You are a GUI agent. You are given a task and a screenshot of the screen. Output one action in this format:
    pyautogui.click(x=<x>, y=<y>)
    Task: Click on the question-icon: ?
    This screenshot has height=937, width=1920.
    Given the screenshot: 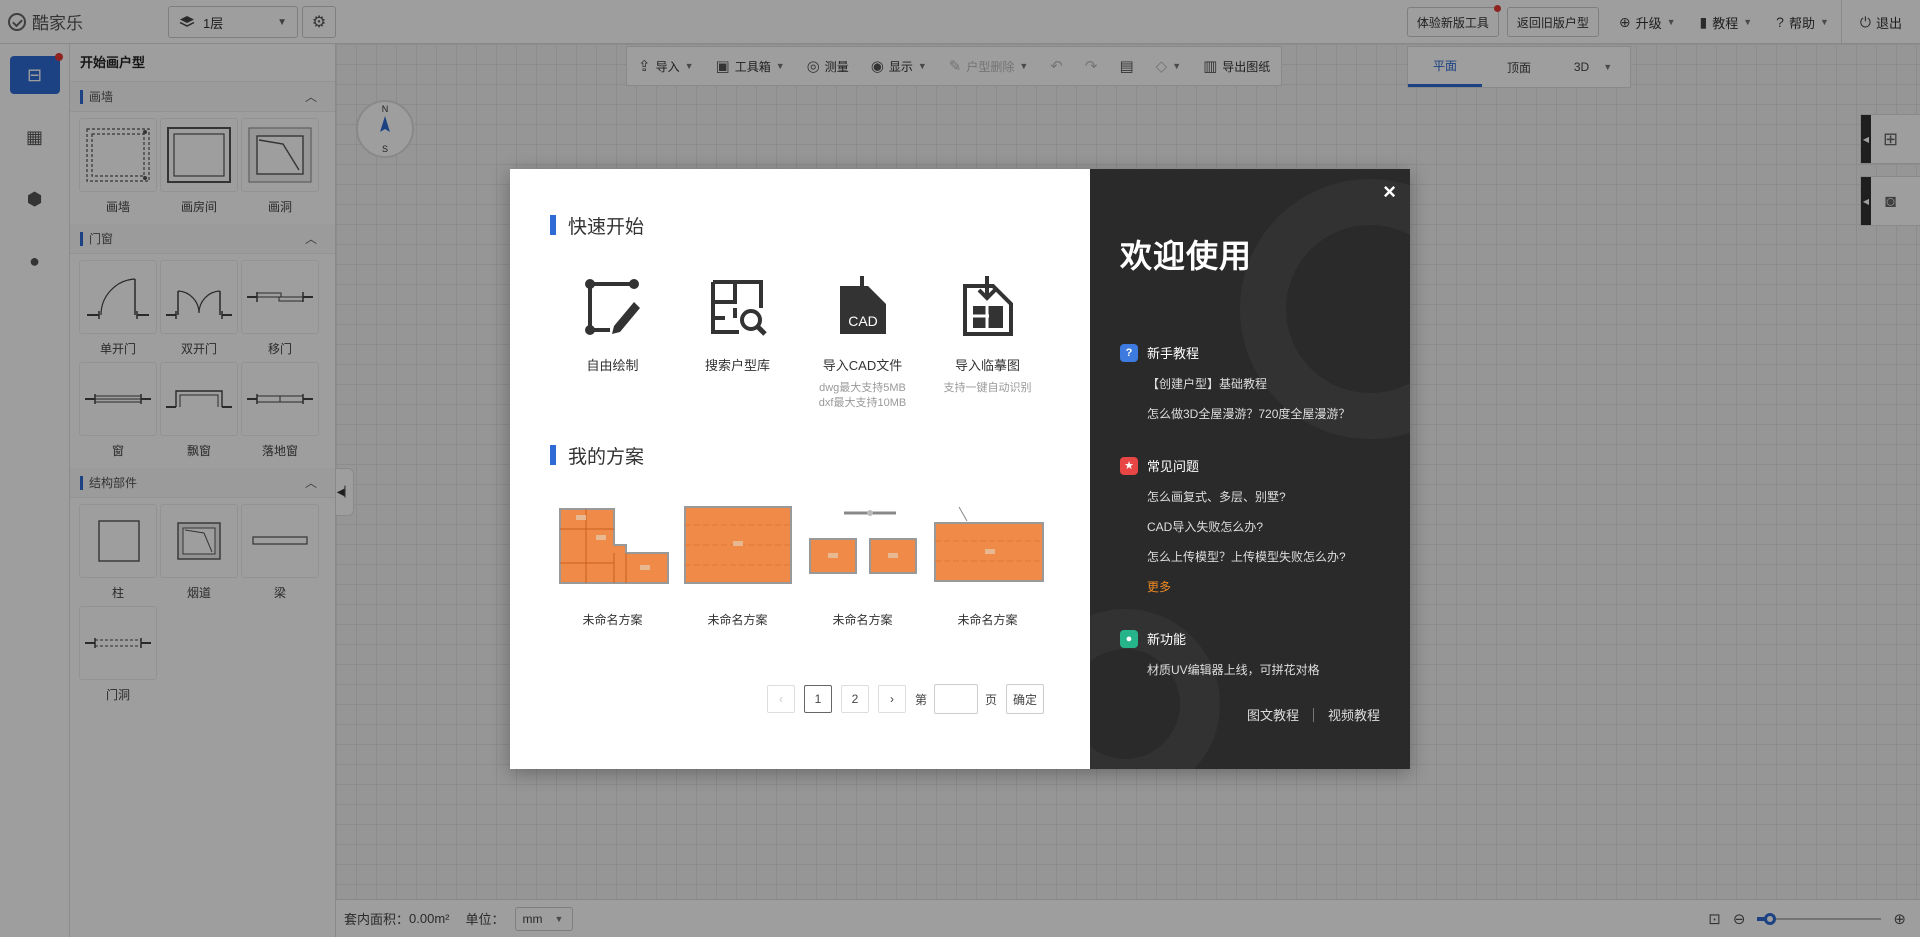 What is the action you would take?
    pyautogui.click(x=1129, y=352)
    